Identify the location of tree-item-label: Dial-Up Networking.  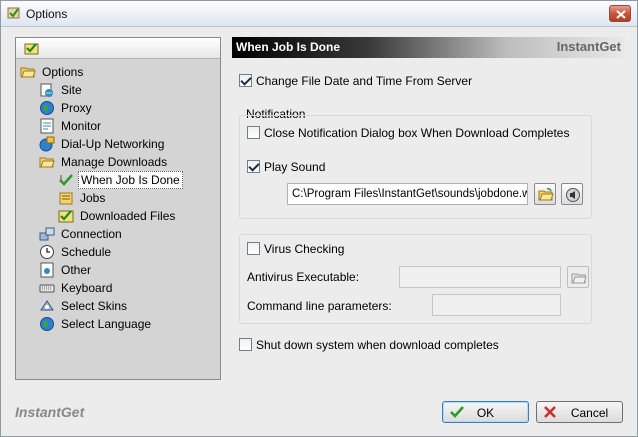
(113, 144).